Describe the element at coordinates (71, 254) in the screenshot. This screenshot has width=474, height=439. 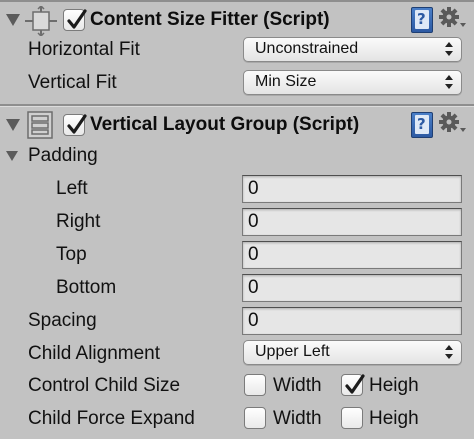
I see `padding-top-label: Top` at that location.